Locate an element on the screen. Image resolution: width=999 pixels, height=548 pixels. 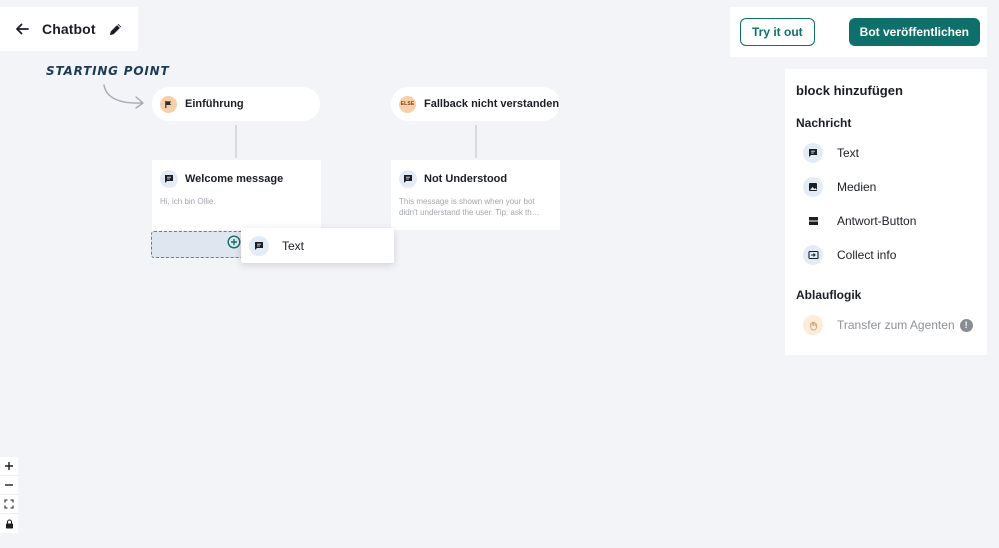
else-icon: ELSE is located at coordinates (407, 104).